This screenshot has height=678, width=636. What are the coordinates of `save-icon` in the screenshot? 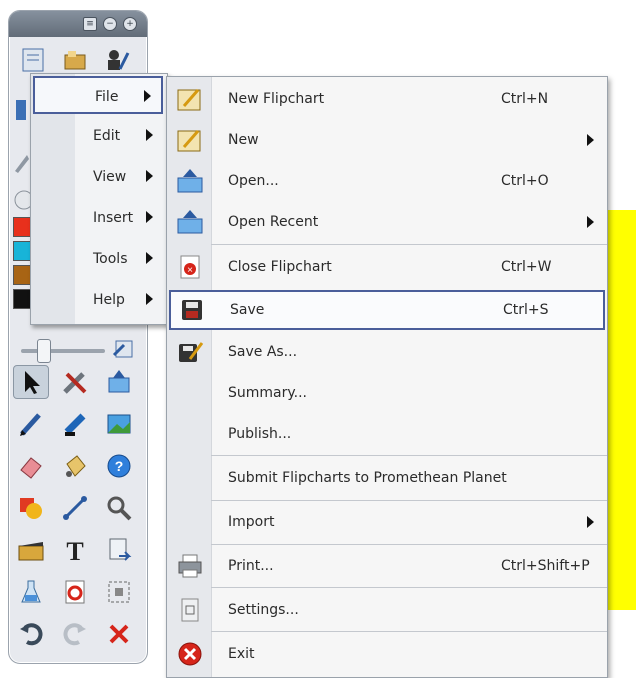 It's located at (192, 310).